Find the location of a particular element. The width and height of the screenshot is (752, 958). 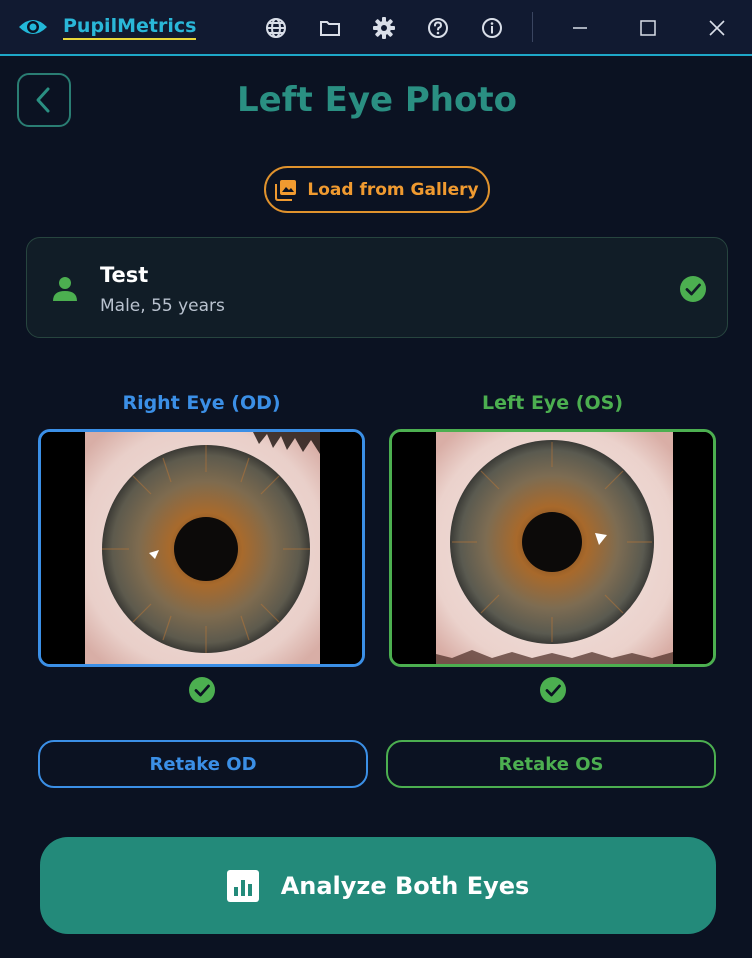

minimize-icon is located at coordinates (580, 28).